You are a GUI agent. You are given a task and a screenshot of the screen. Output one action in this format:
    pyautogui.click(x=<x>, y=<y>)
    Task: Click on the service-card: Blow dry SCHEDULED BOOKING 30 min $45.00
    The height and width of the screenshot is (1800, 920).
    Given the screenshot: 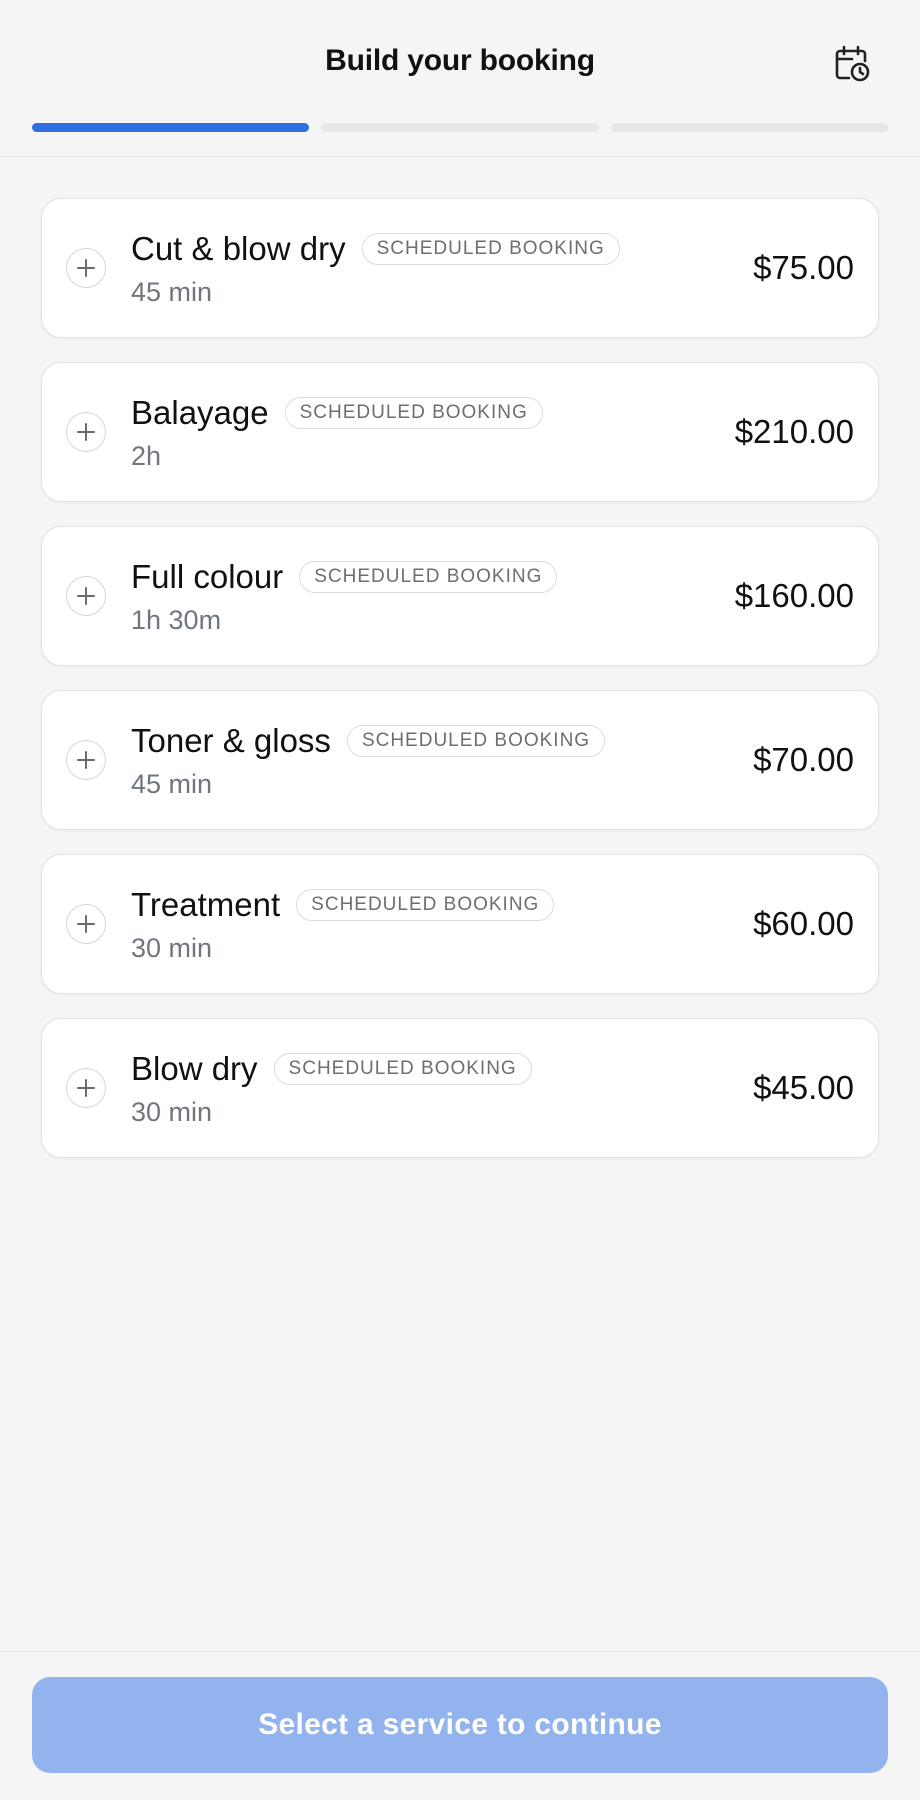 What is the action you would take?
    pyautogui.click(x=460, y=1088)
    